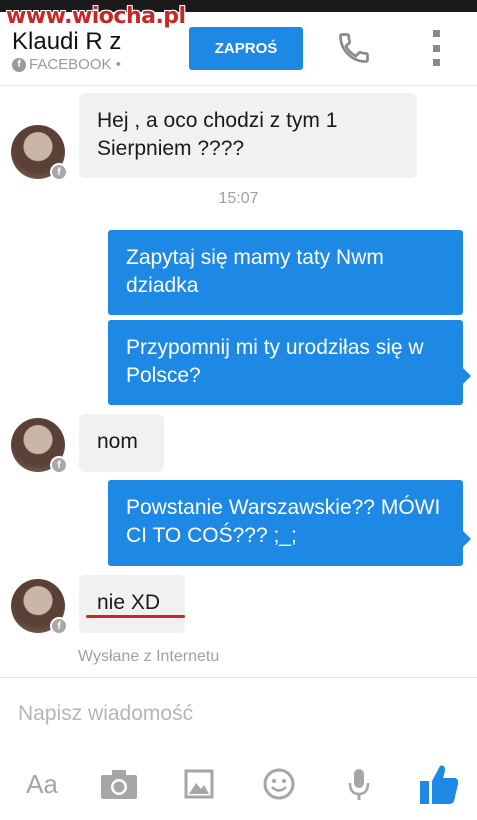 The image size is (477, 820). I want to click on outgoing-message: Zapytaj się mamy taty Nwm dziadka, so click(285, 272).